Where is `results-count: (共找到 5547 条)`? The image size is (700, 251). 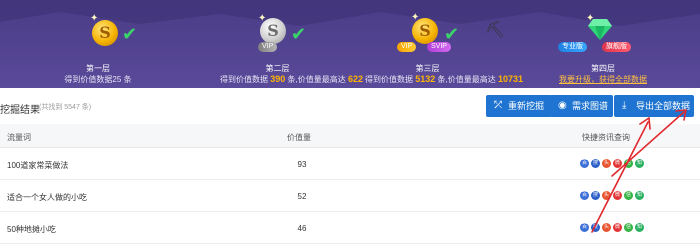 results-count: (共找到 5547 条) is located at coordinates (65, 107).